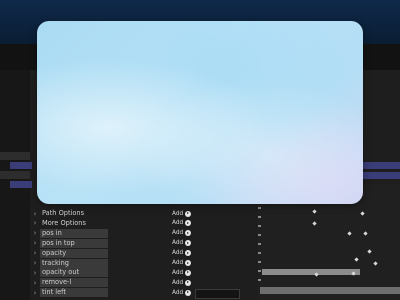 Image resolution: width=400 pixels, height=300 pixels. What do you see at coordinates (74, 283) in the screenshot?
I see `property-label: remove-l` at bounding box center [74, 283].